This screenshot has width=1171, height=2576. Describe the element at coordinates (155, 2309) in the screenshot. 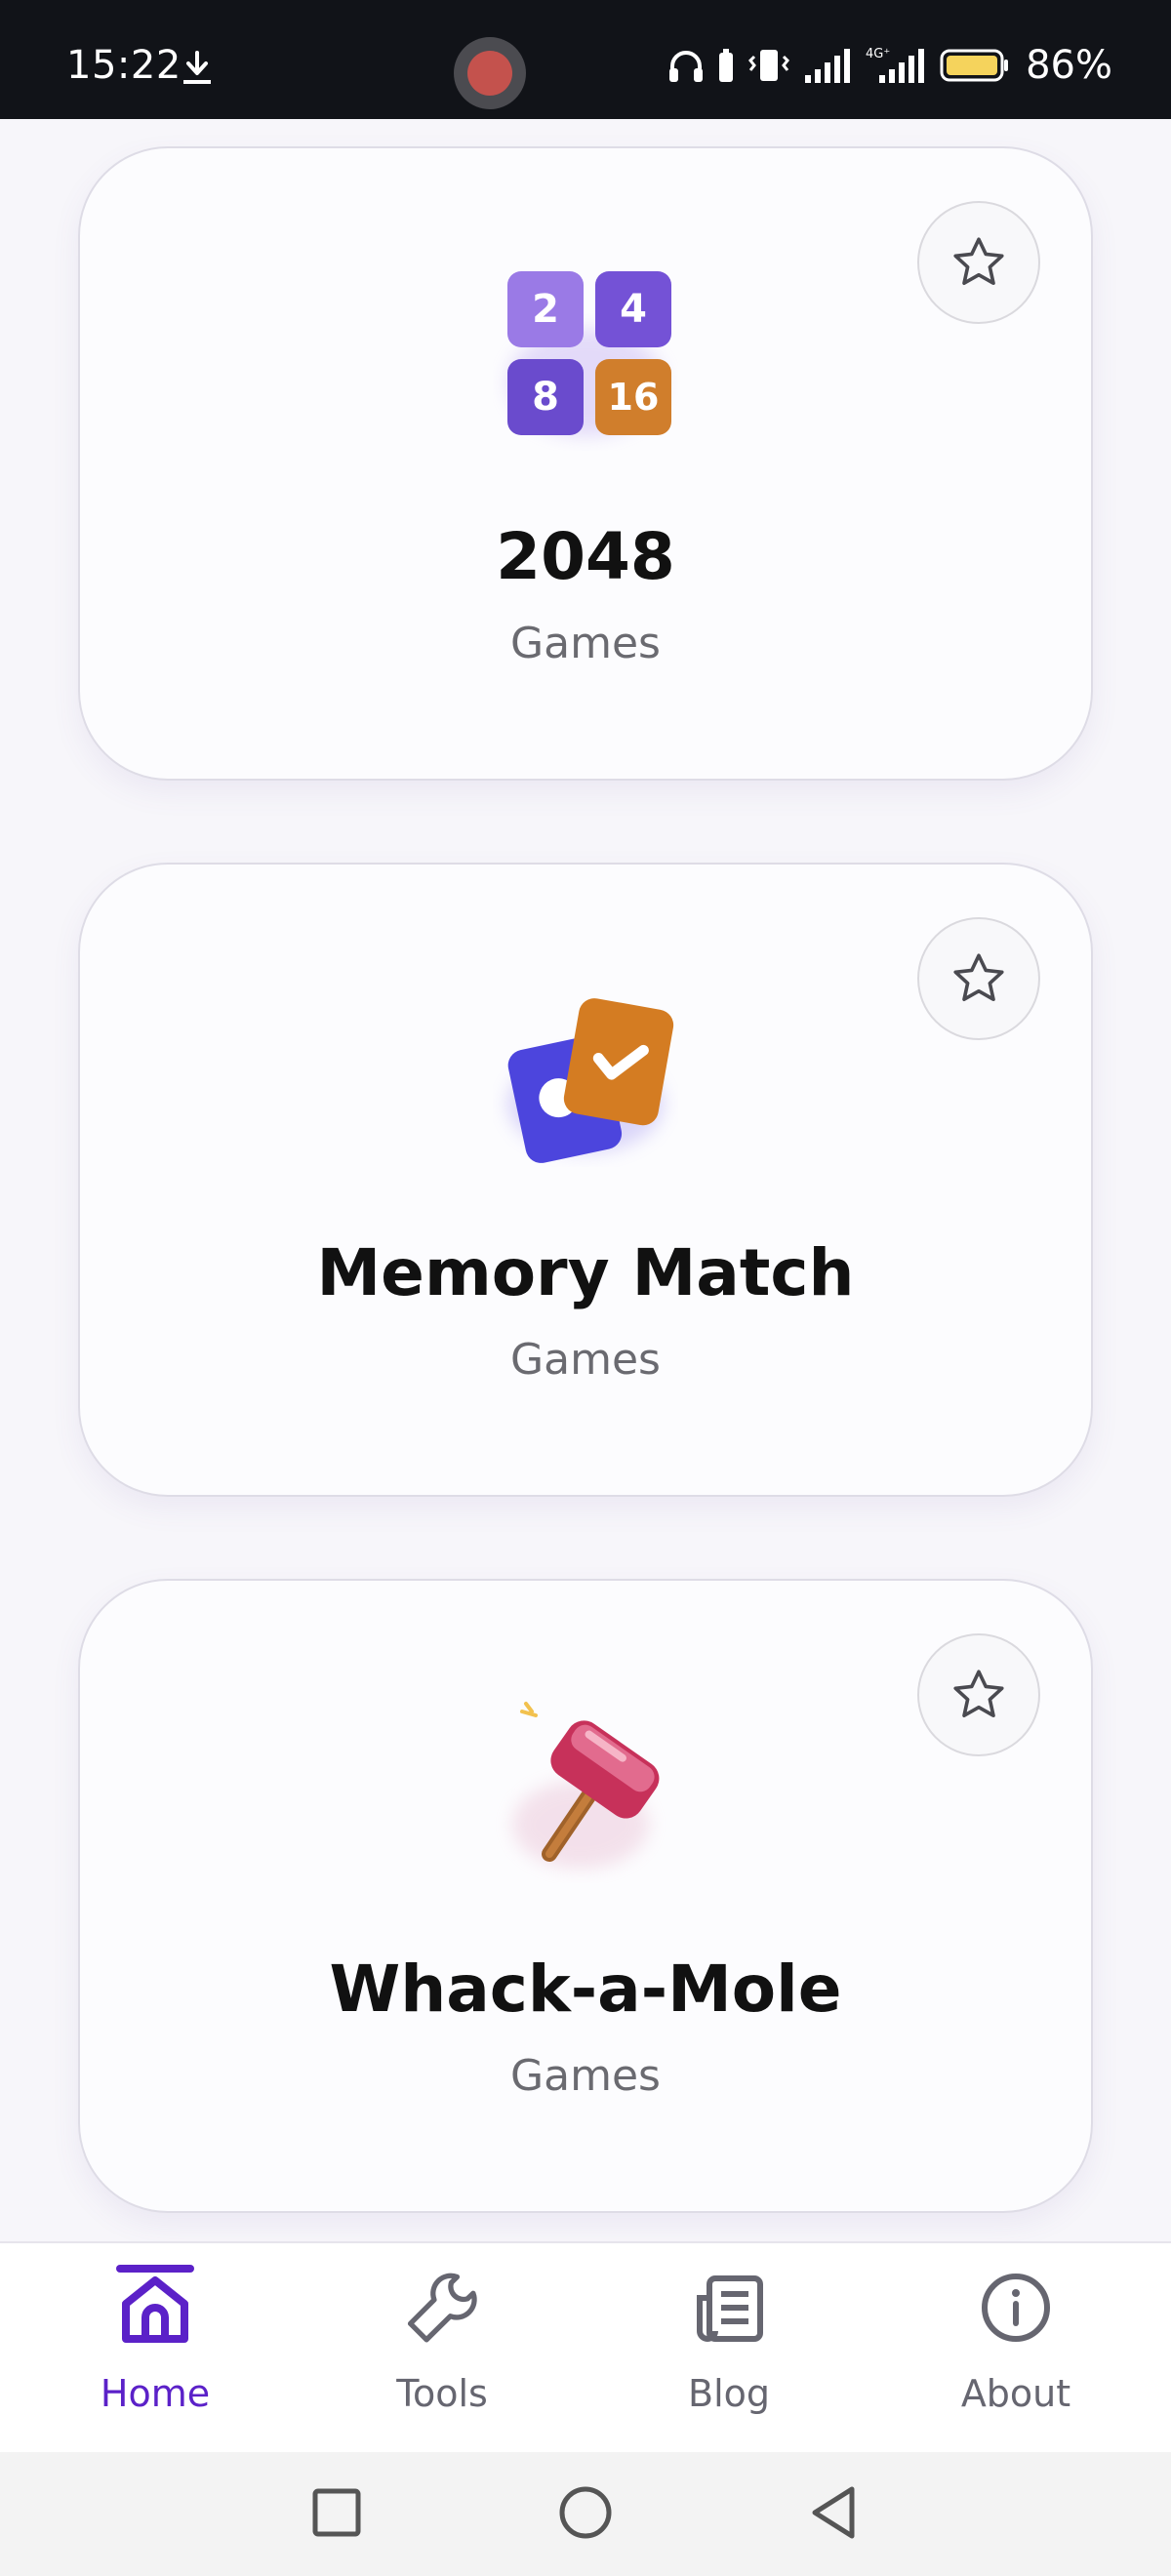

I see `home-icon` at that location.